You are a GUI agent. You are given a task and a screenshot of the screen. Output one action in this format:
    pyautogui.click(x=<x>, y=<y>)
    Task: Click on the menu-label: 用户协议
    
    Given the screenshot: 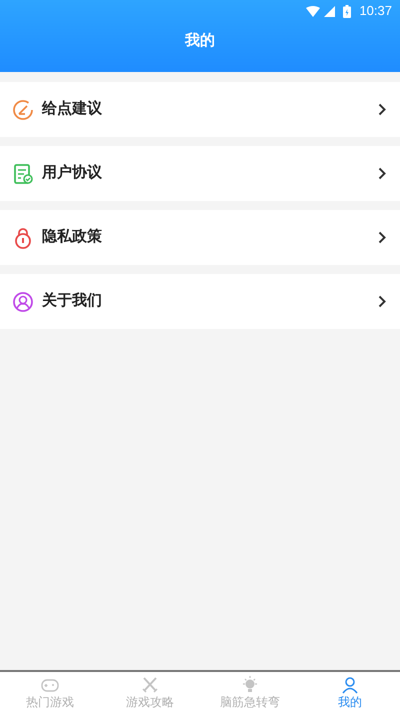 What is the action you would take?
    pyautogui.click(x=72, y=173)
    